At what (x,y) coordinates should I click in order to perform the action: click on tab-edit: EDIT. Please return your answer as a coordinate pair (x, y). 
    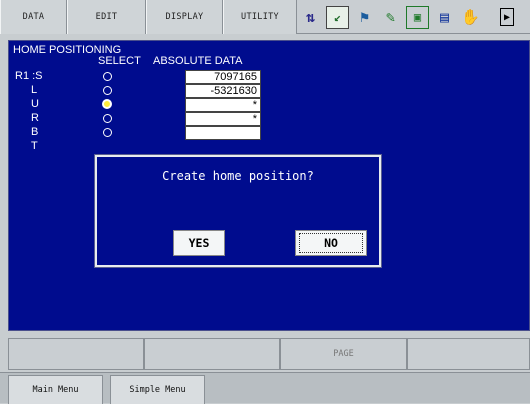
    Looking at the image, I should click on (106, 17).